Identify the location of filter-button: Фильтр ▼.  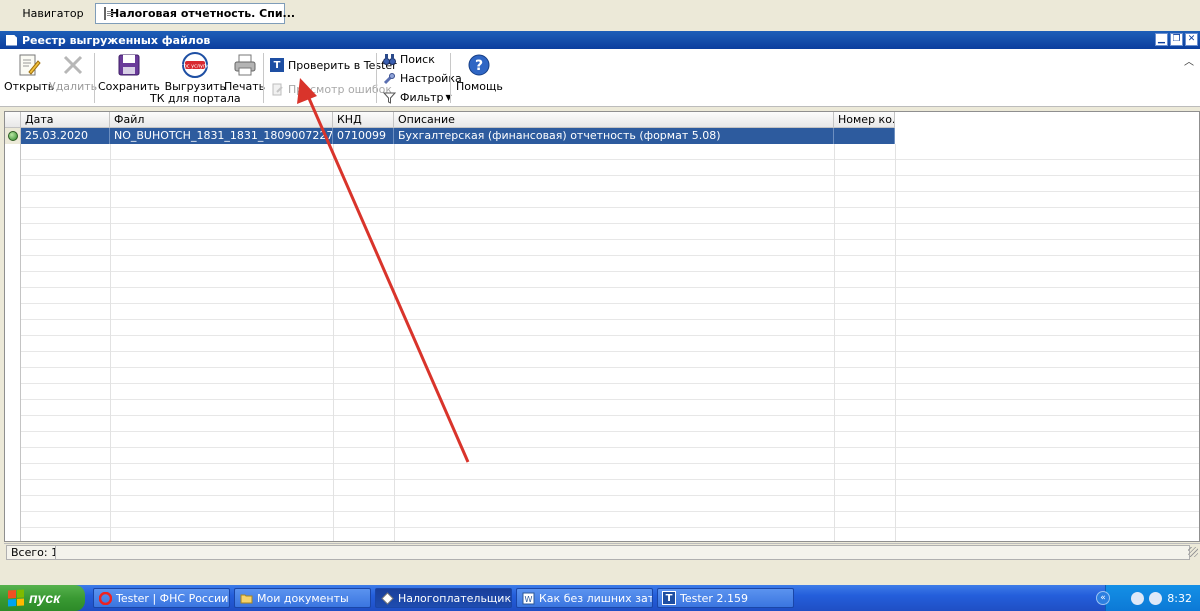
(417, 97).